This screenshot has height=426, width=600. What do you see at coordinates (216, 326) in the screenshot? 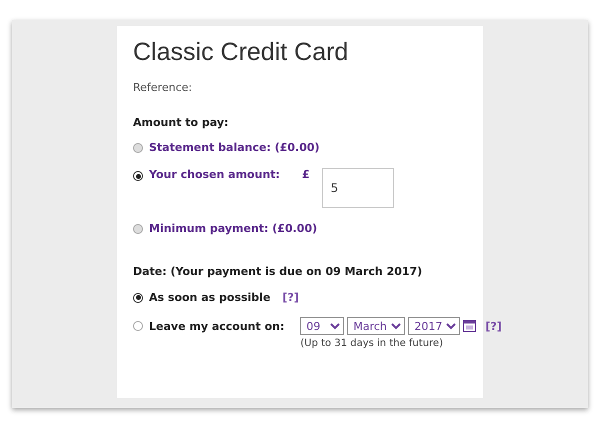
I see `option-label: Leave my account on:` at bounding box center [216, 326].